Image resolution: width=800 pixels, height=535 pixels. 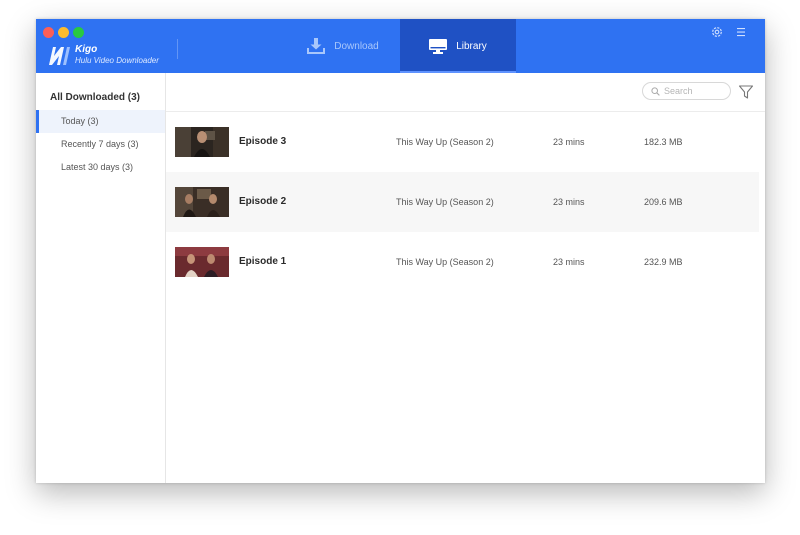 I want to click on tab-download: Download, so click(x=343, y=46).